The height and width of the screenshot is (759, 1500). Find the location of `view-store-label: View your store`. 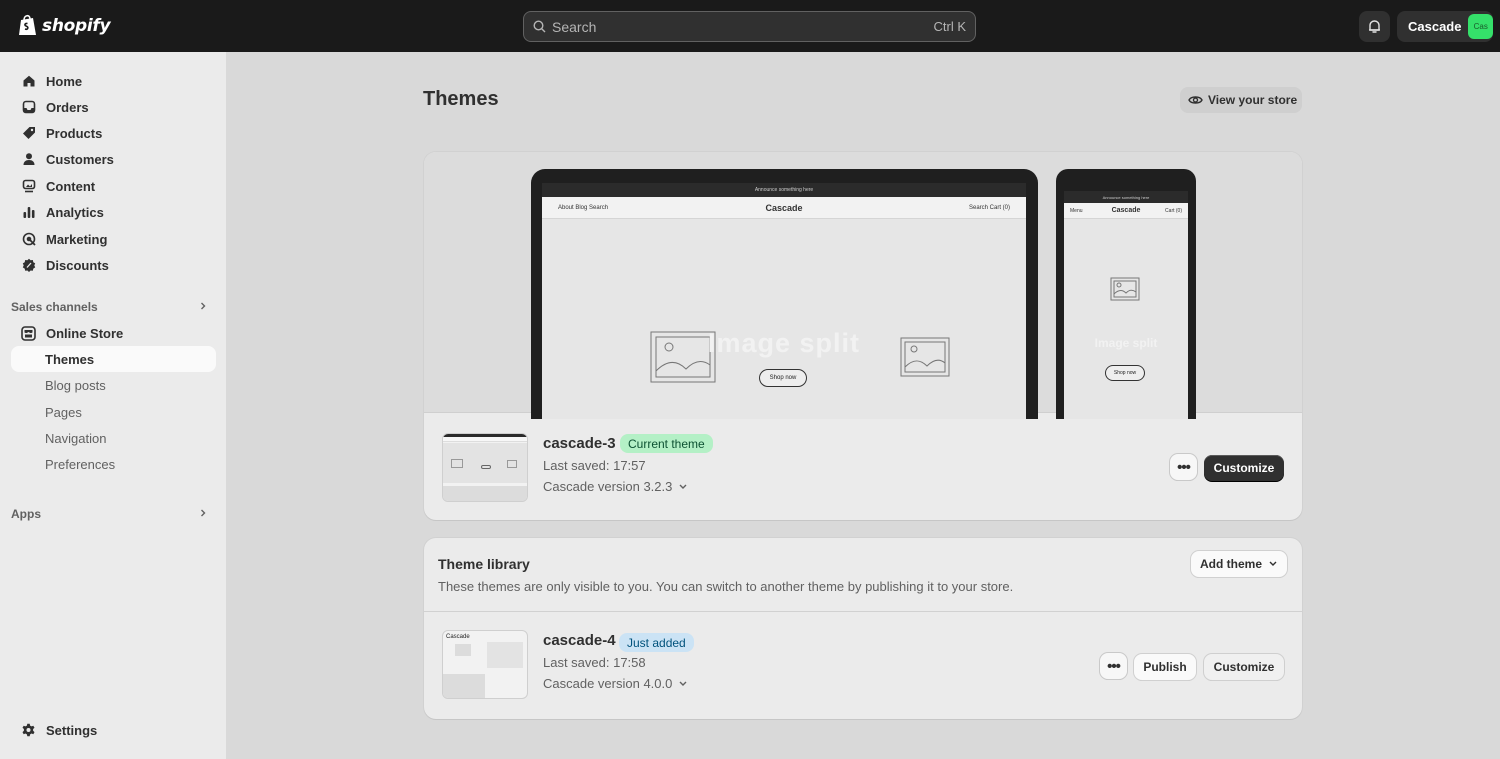

view-store-label: View your store is located at coordinates (1253, 100).